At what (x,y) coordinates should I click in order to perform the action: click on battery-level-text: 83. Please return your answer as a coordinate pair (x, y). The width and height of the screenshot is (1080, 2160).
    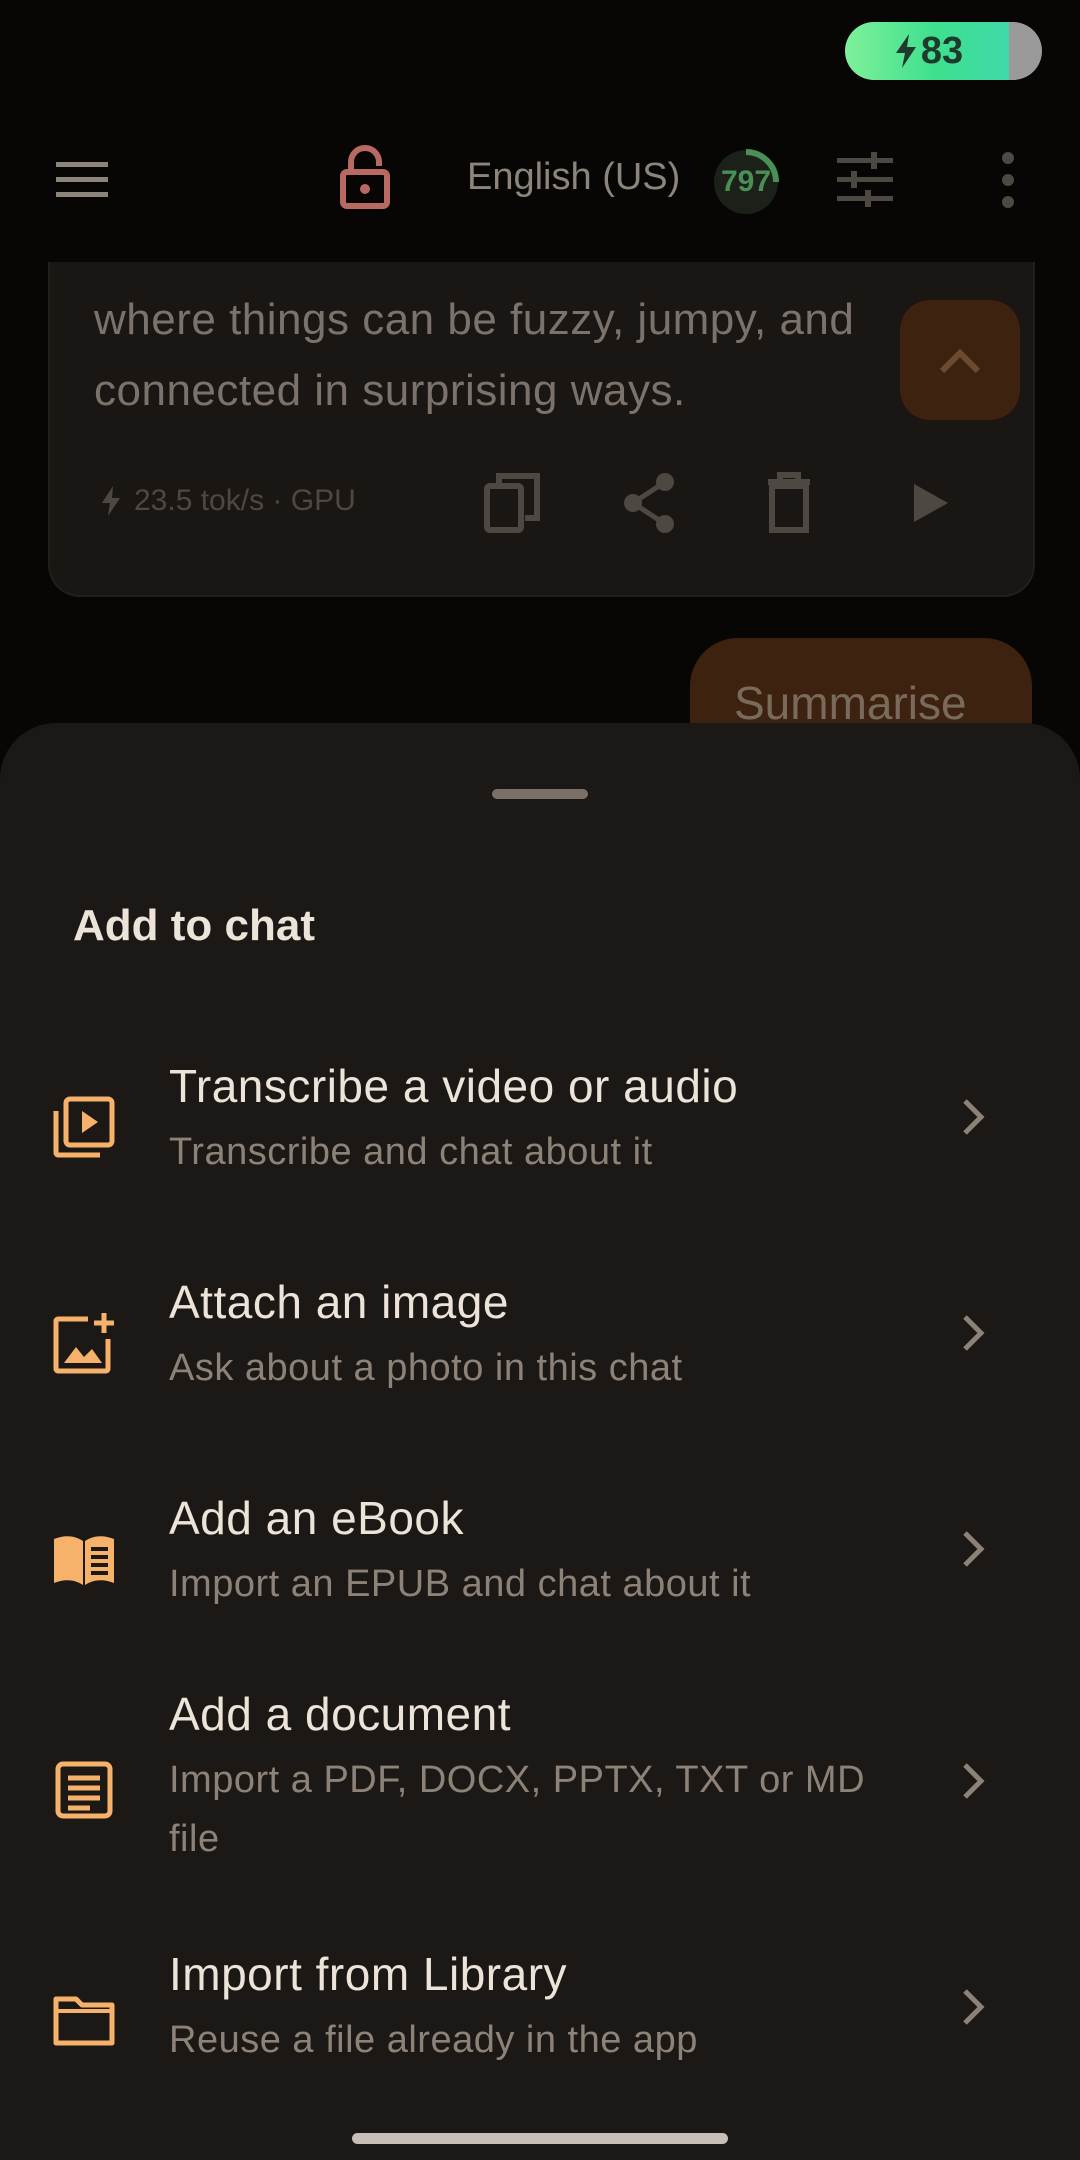
    Looking at the image, I should click on (942, 50).